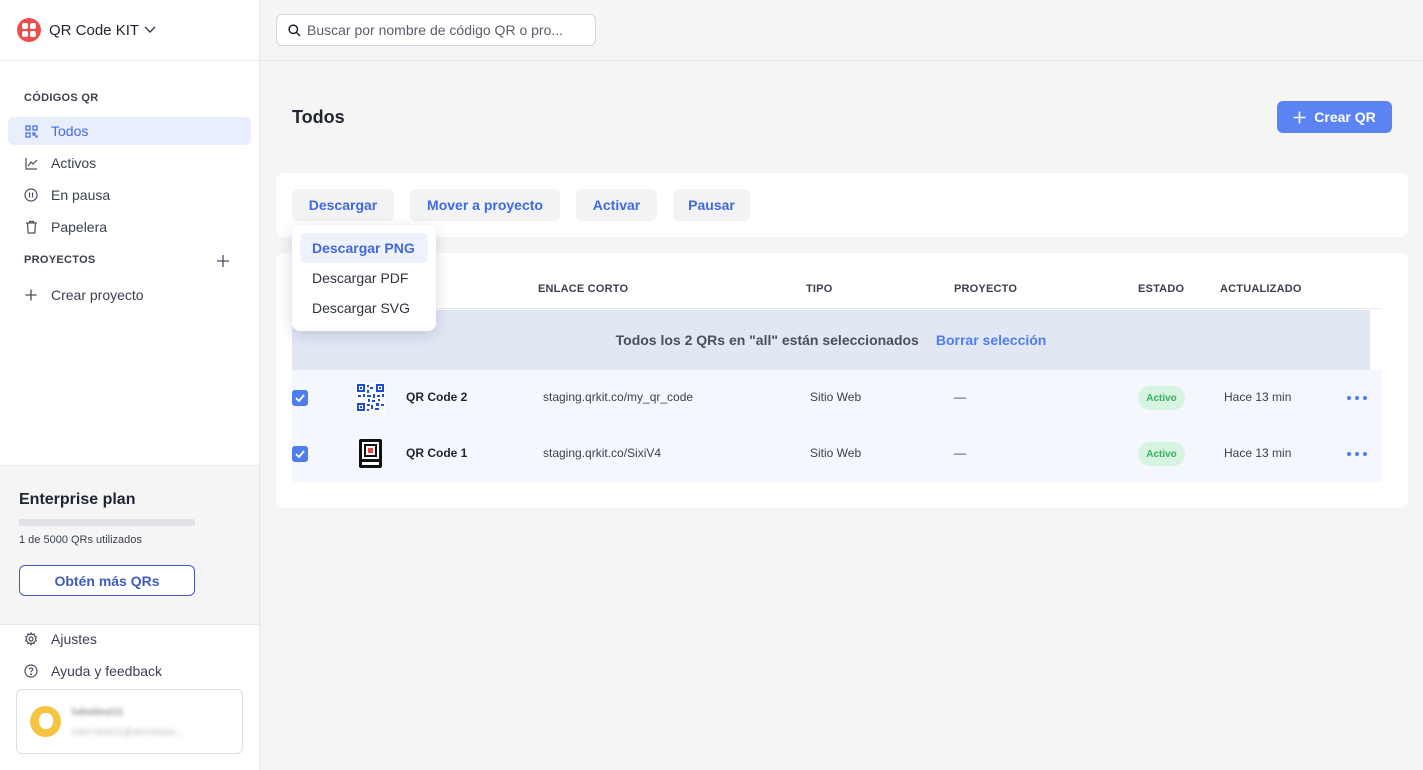 This screenshot has height=770, width=1423. Describe the element at coordinates (318, 117) in the screenshot. I see `page-title: Todos` at that location.